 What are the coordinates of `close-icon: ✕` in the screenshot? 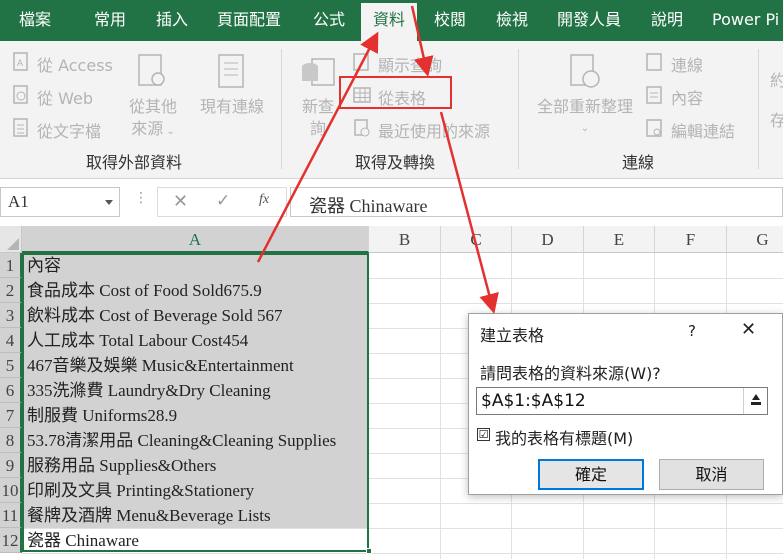 It's located at (748, 329).